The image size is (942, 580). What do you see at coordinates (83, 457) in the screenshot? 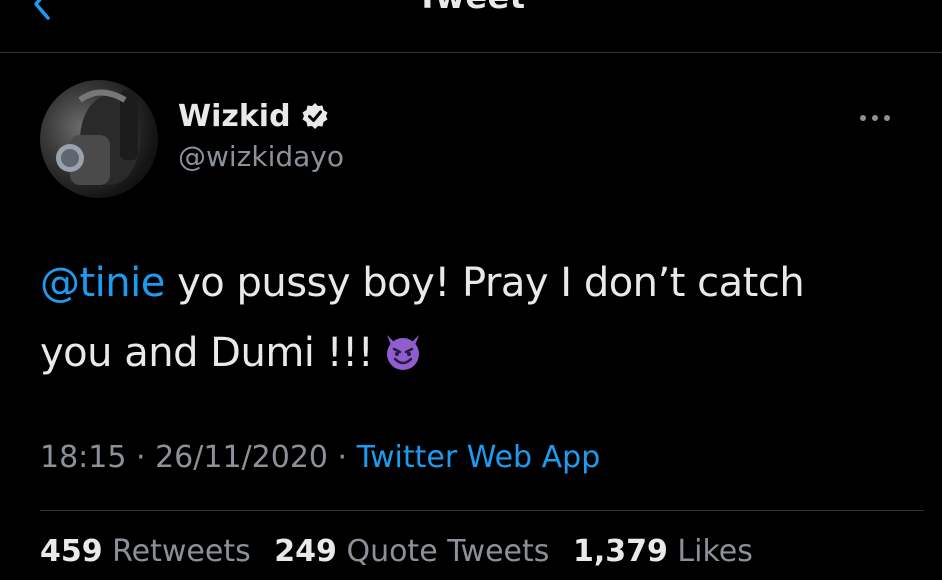
I see `tweet-time: 18:15` at bounding box center [83, 457].